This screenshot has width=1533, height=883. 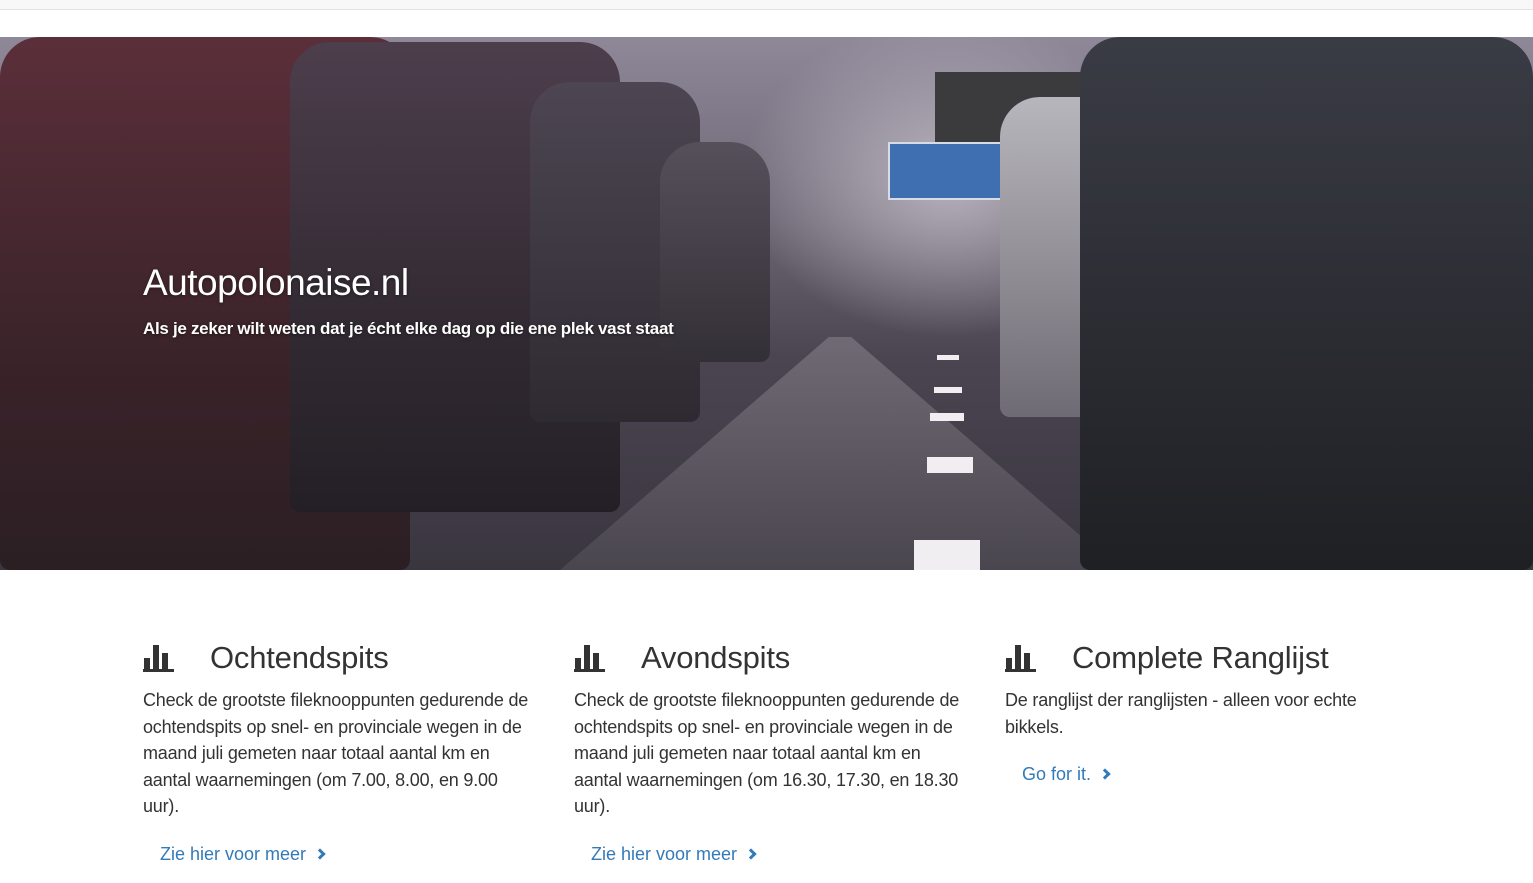 What do you see at coordinates (766, 5) in the screenshot?
I see `browser-top-bar` at bounding box center [766, 5].